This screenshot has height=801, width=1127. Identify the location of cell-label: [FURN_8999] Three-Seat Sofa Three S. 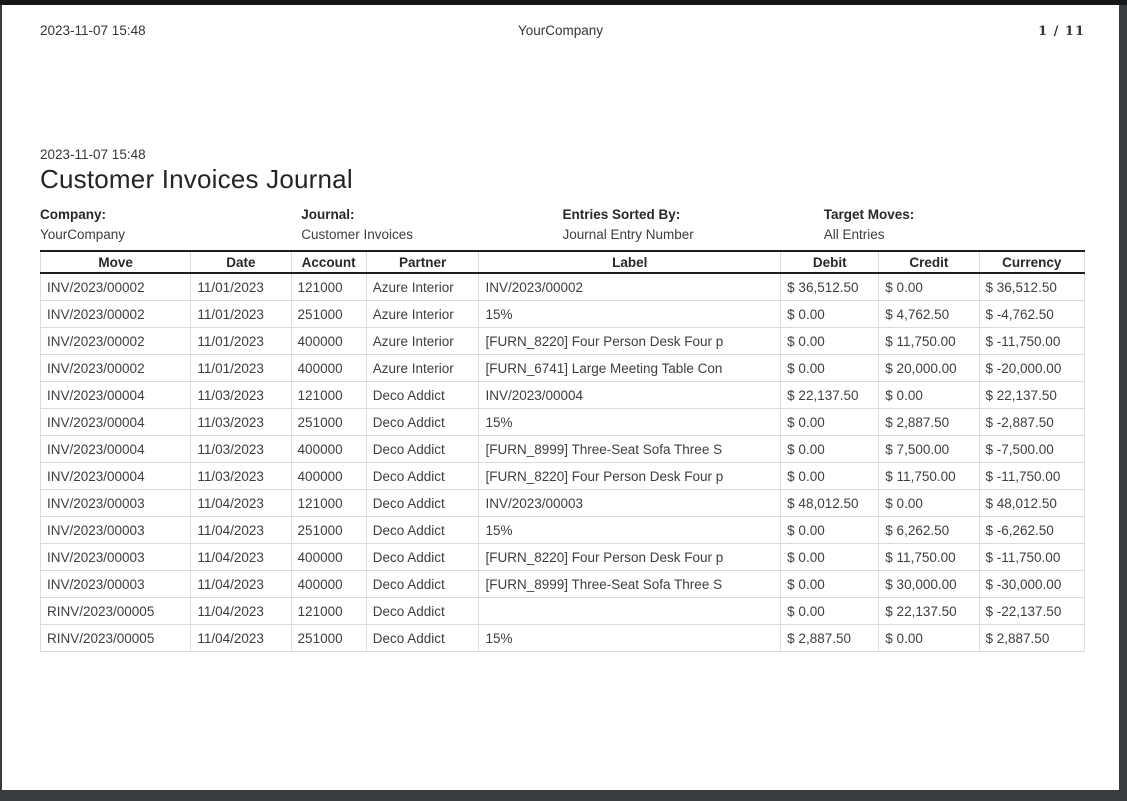
(630, 449).